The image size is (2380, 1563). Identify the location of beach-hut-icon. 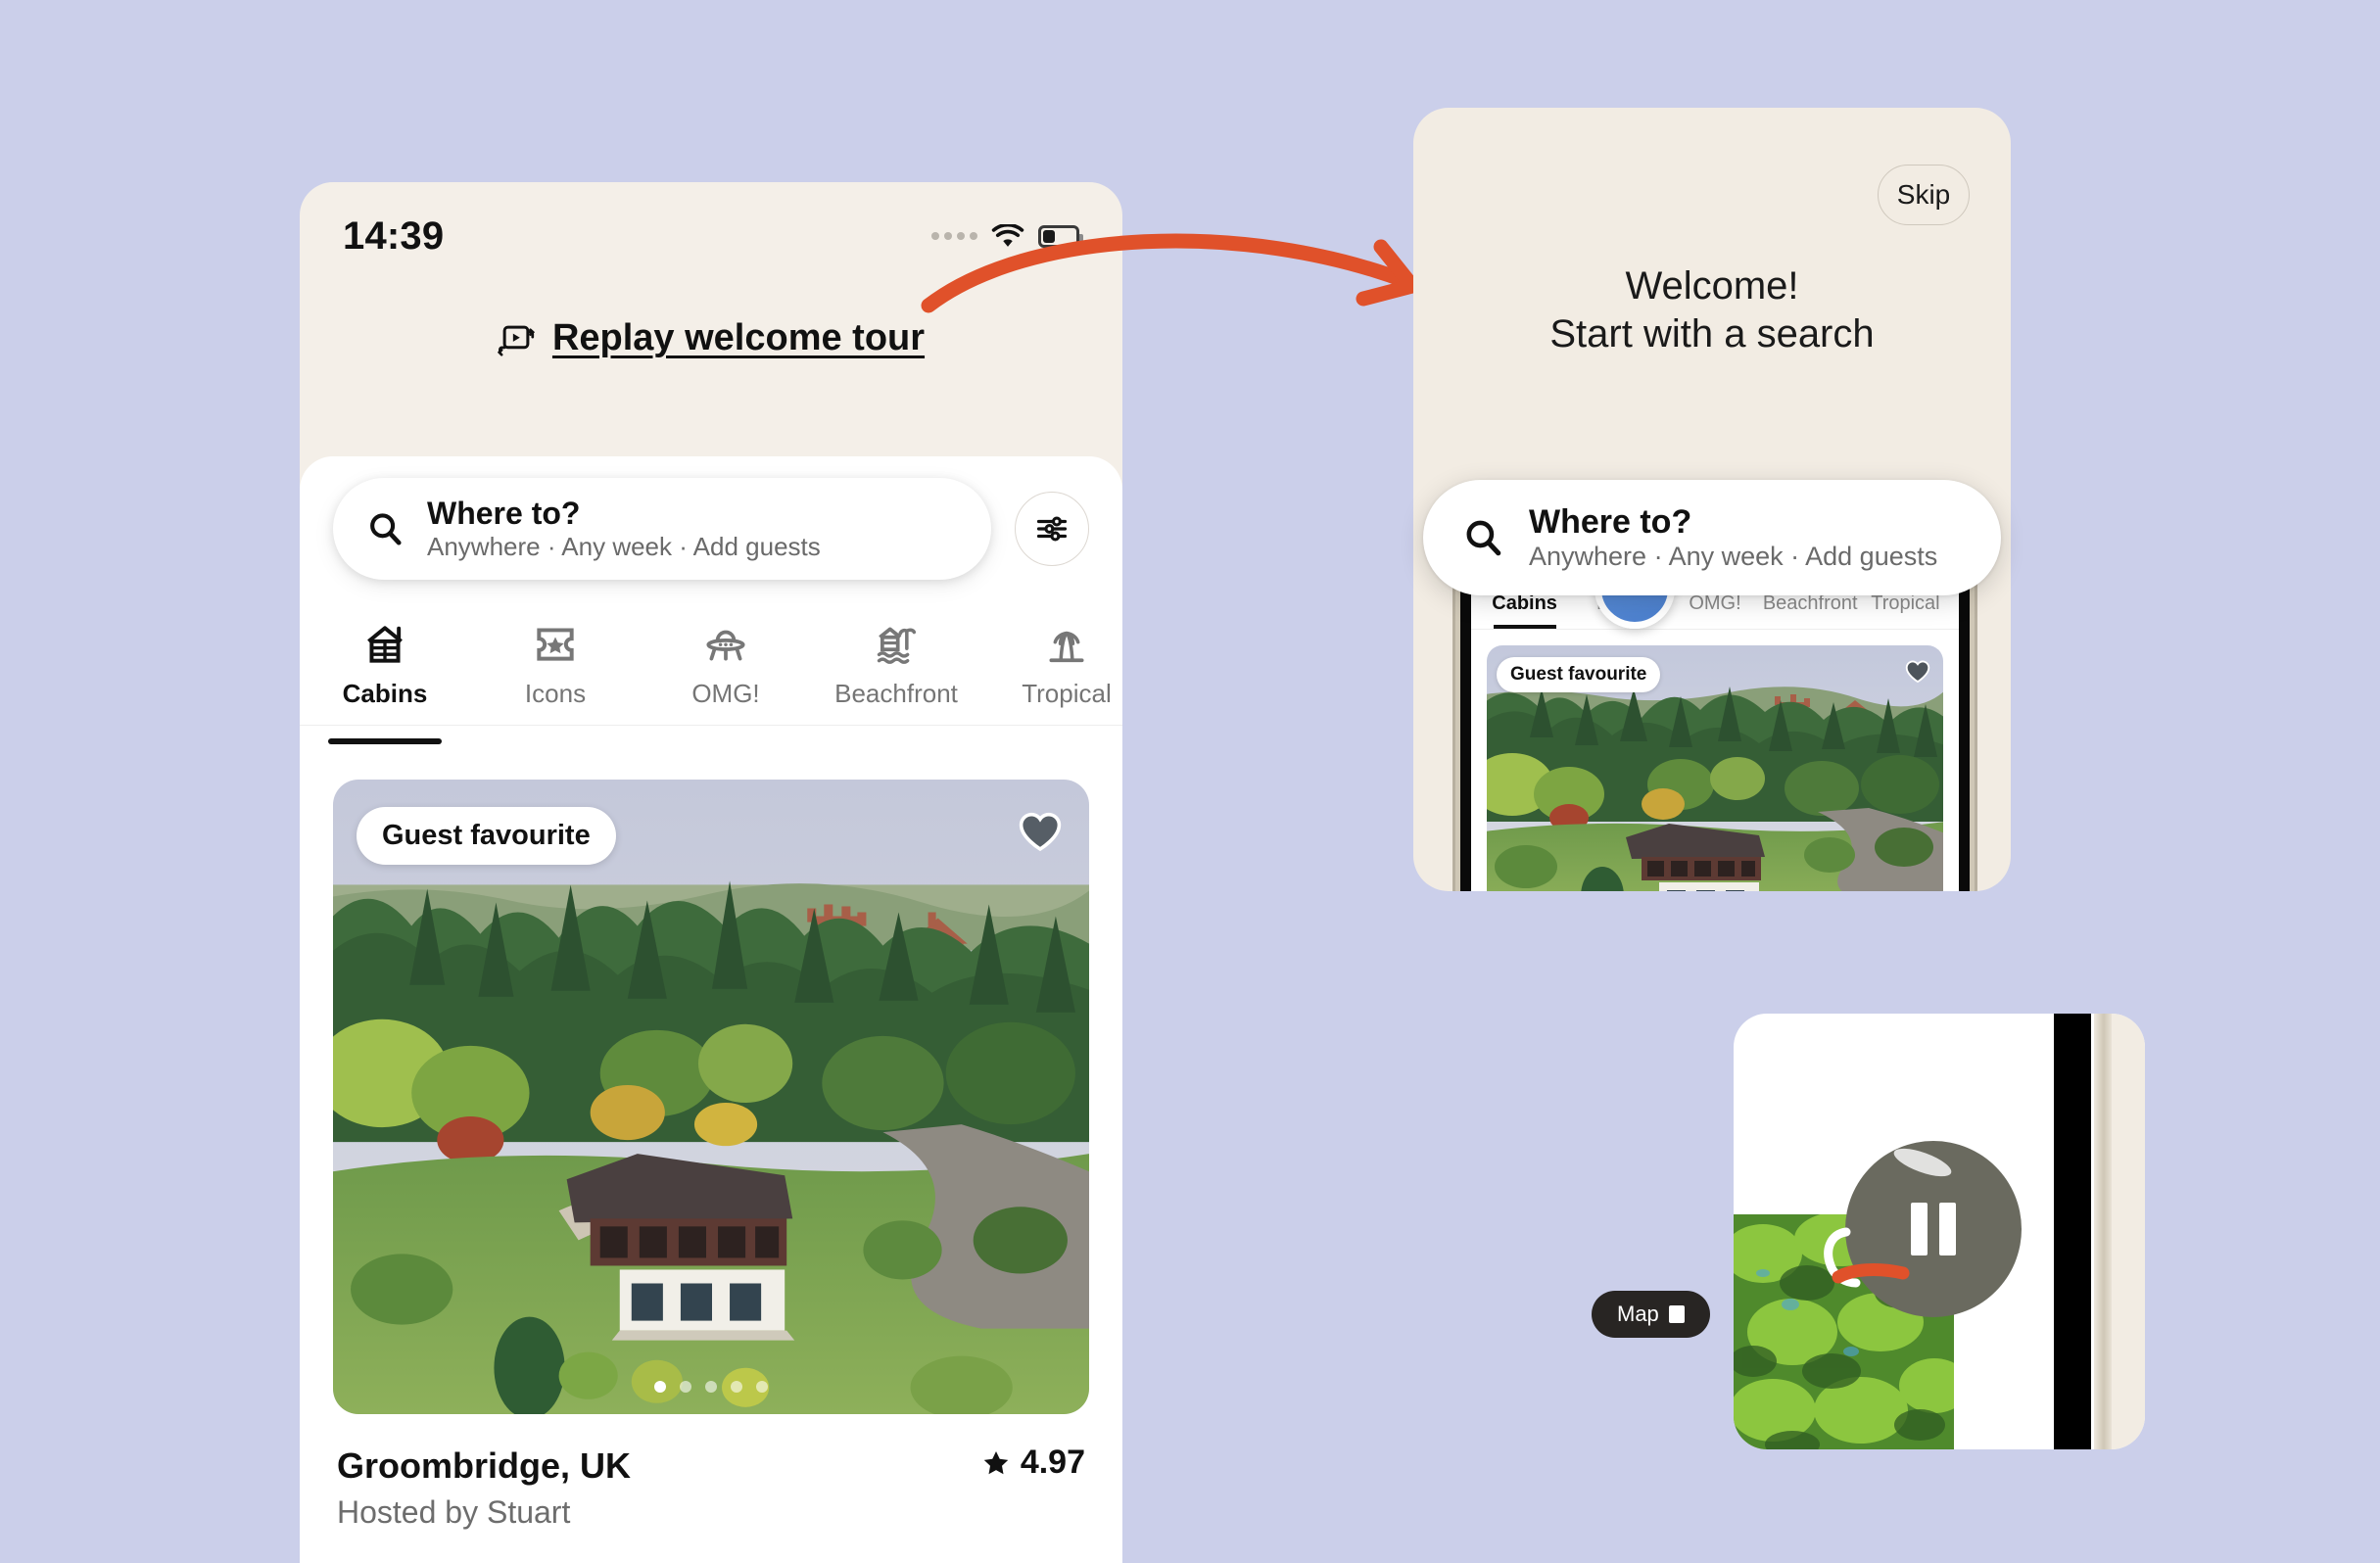
(897, 645).